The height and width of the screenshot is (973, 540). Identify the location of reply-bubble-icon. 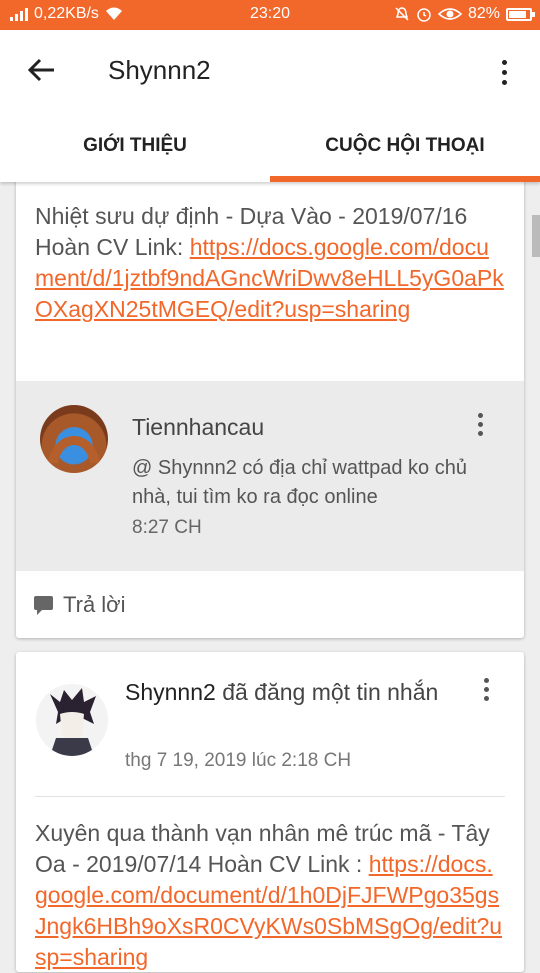
(43, 605).